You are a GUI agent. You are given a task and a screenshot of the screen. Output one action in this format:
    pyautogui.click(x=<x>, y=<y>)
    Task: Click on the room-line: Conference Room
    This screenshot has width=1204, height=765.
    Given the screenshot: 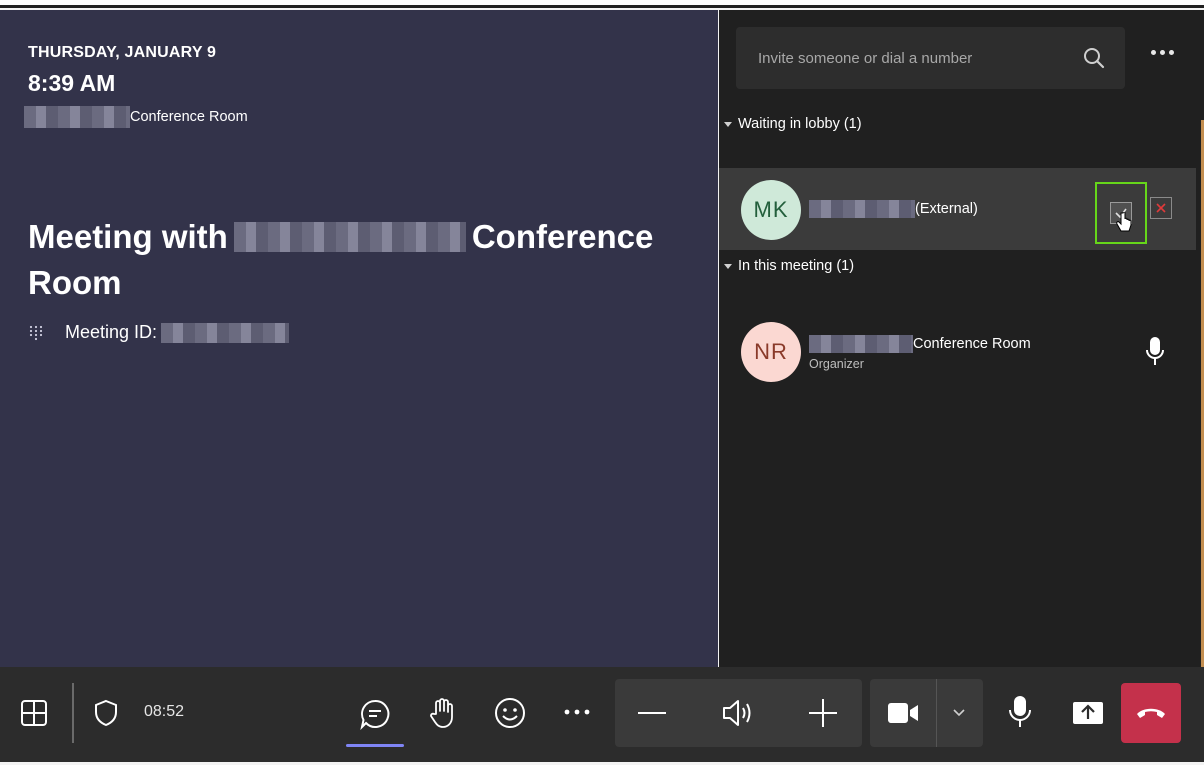 What is the action you would take?
    pyautogui.click(x=136, y=117)
    